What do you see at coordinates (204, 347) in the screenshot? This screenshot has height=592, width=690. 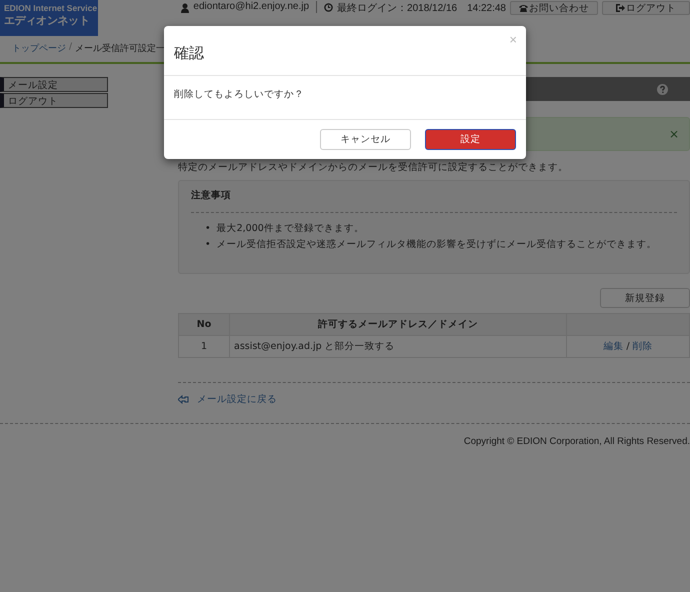 I see `table-cell: 1` at bounding box center [204, 347].